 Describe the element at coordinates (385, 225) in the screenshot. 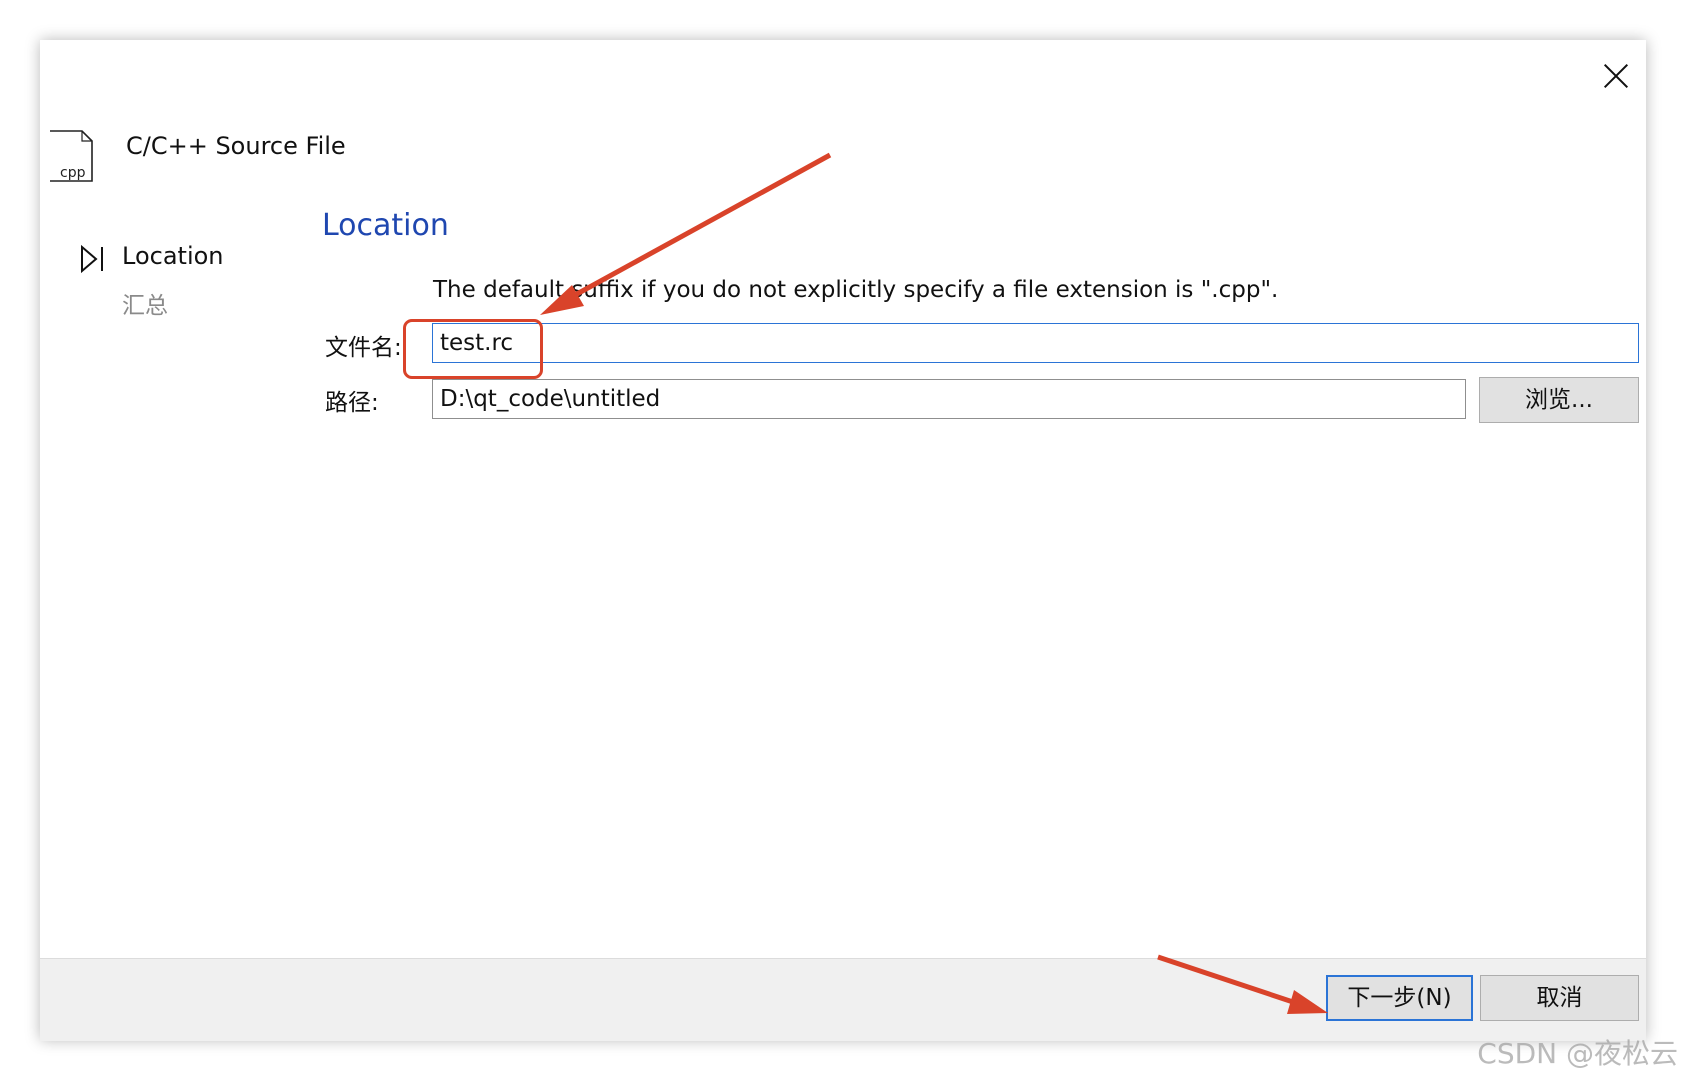

I see `page-title: Location` at that location.